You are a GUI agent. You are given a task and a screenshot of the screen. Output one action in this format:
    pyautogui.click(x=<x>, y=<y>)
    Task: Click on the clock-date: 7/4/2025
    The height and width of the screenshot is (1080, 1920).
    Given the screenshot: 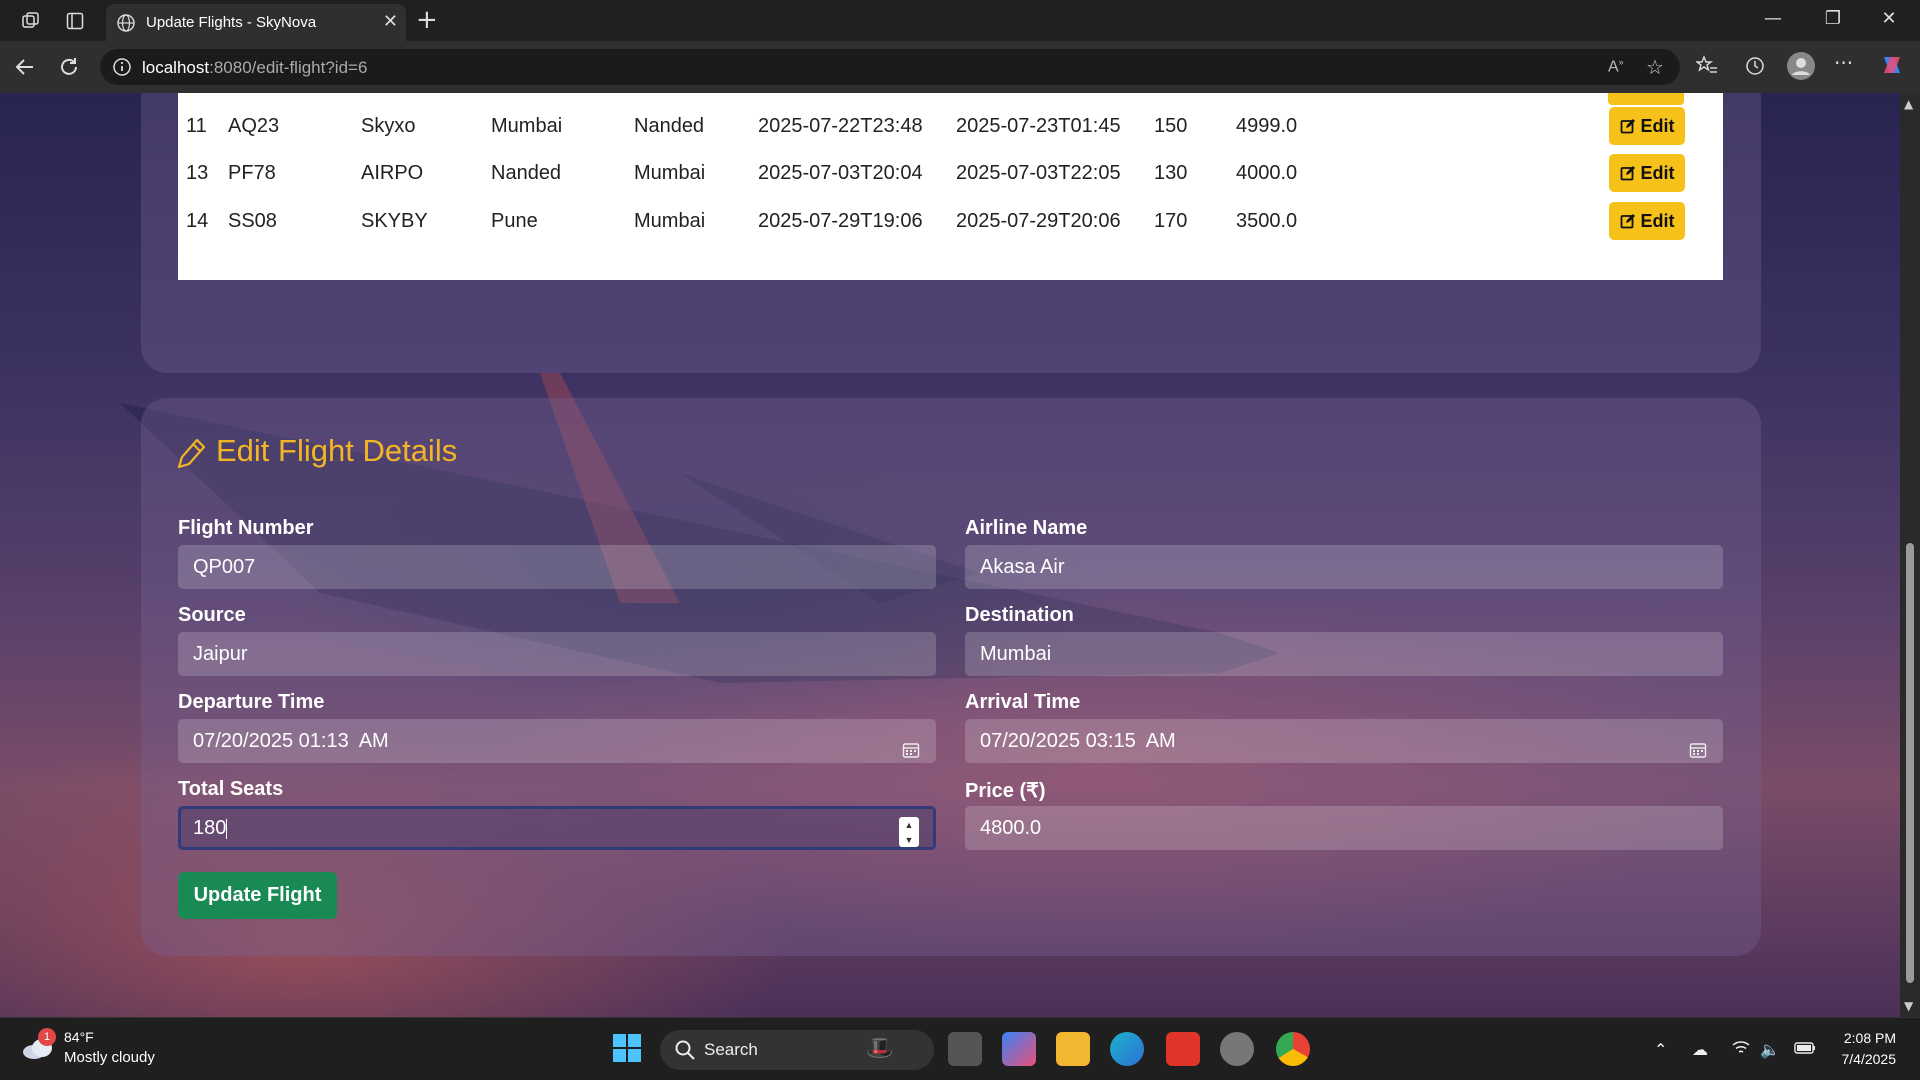 What is the action you would take?
    pyautogui.click(x=1869, y=1059)
    